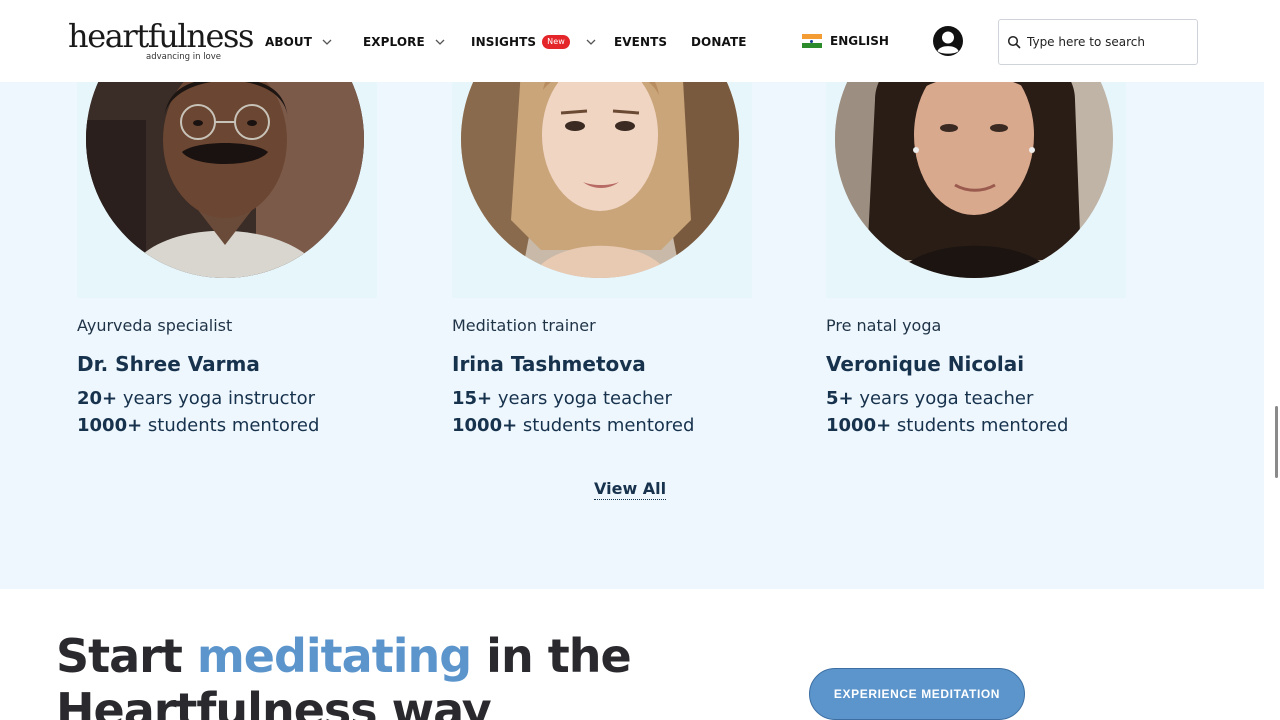 This screenshot has width=1280, height=720. What do you see at coordinates (216, 398) in the screenshot?
I see `experience-label: years yoga instructor` at bounding box center [216, 398].